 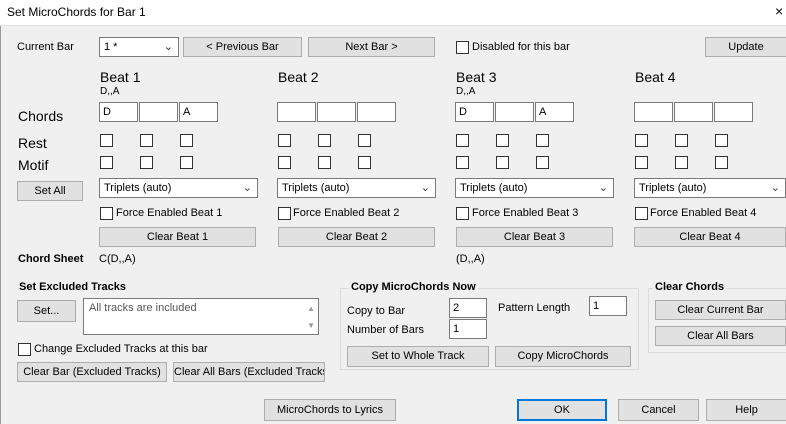 What do you see at coordinates (178, 188) in the screenshot?
I see `beat-1-triplets-select: Triplets (auto) ⌄` at bounding box center [178, 188].